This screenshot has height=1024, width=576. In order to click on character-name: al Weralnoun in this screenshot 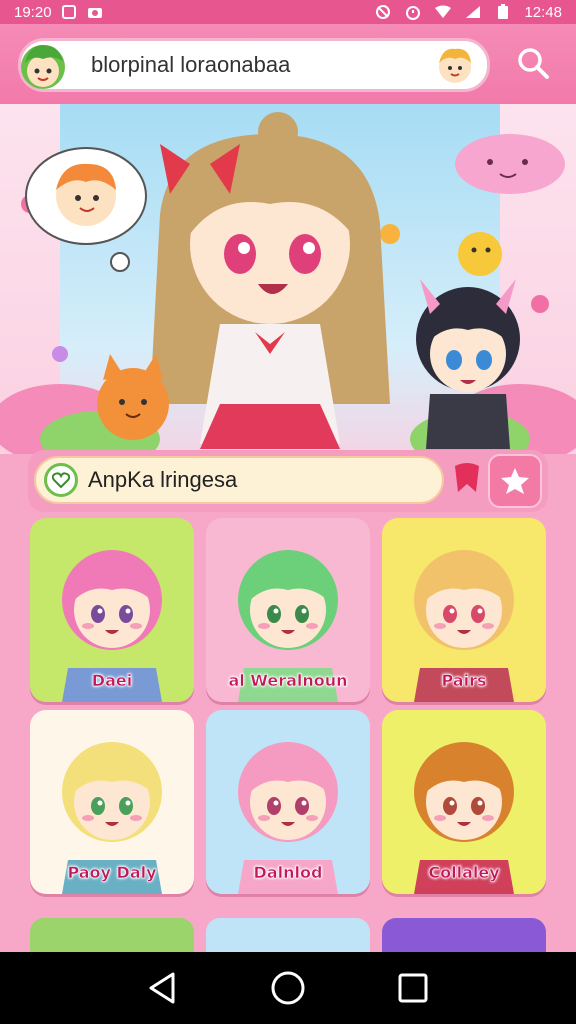, I will do `click(288, 681)`.